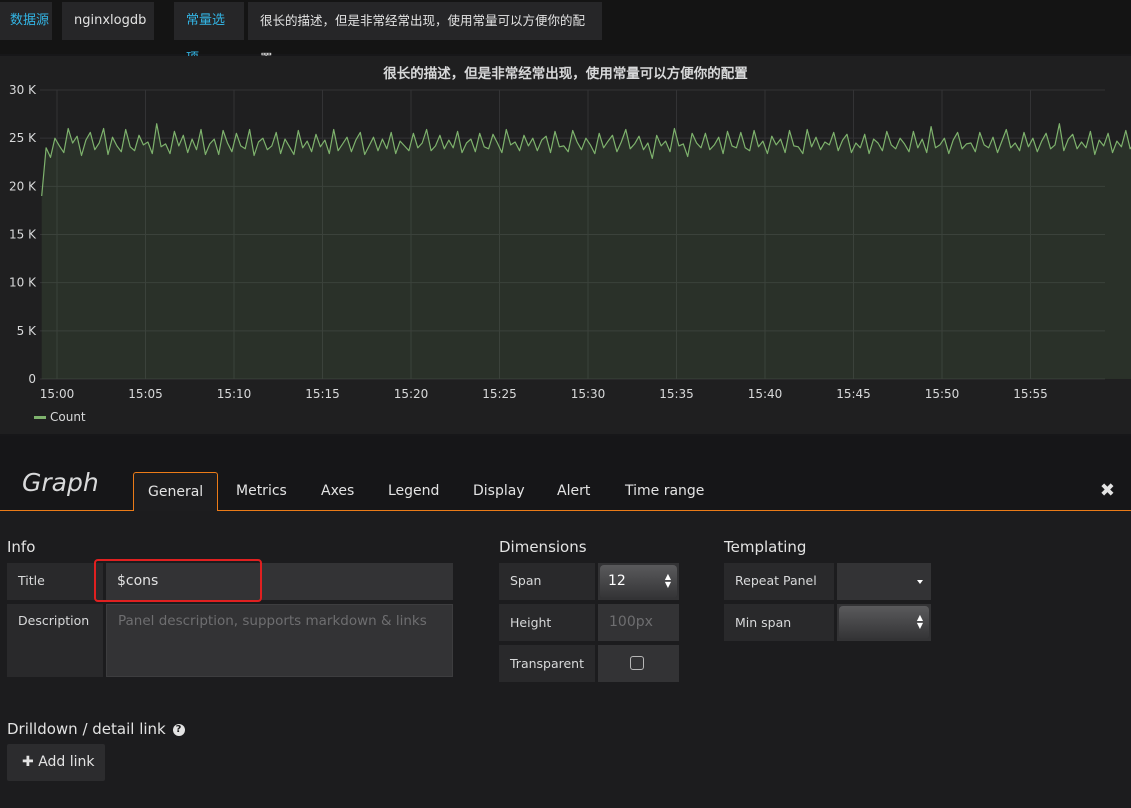 This screenshot has height=808, width=1131. Describe the element at coordinates (920, 582) in the screenshot. I see `caret-down-icon` at that location.